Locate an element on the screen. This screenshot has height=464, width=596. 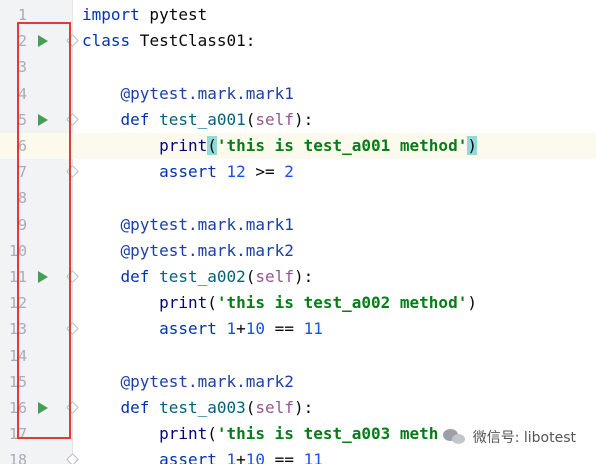
code-text: @pytest.mark.mark1 is located at coordinates (188, 94).